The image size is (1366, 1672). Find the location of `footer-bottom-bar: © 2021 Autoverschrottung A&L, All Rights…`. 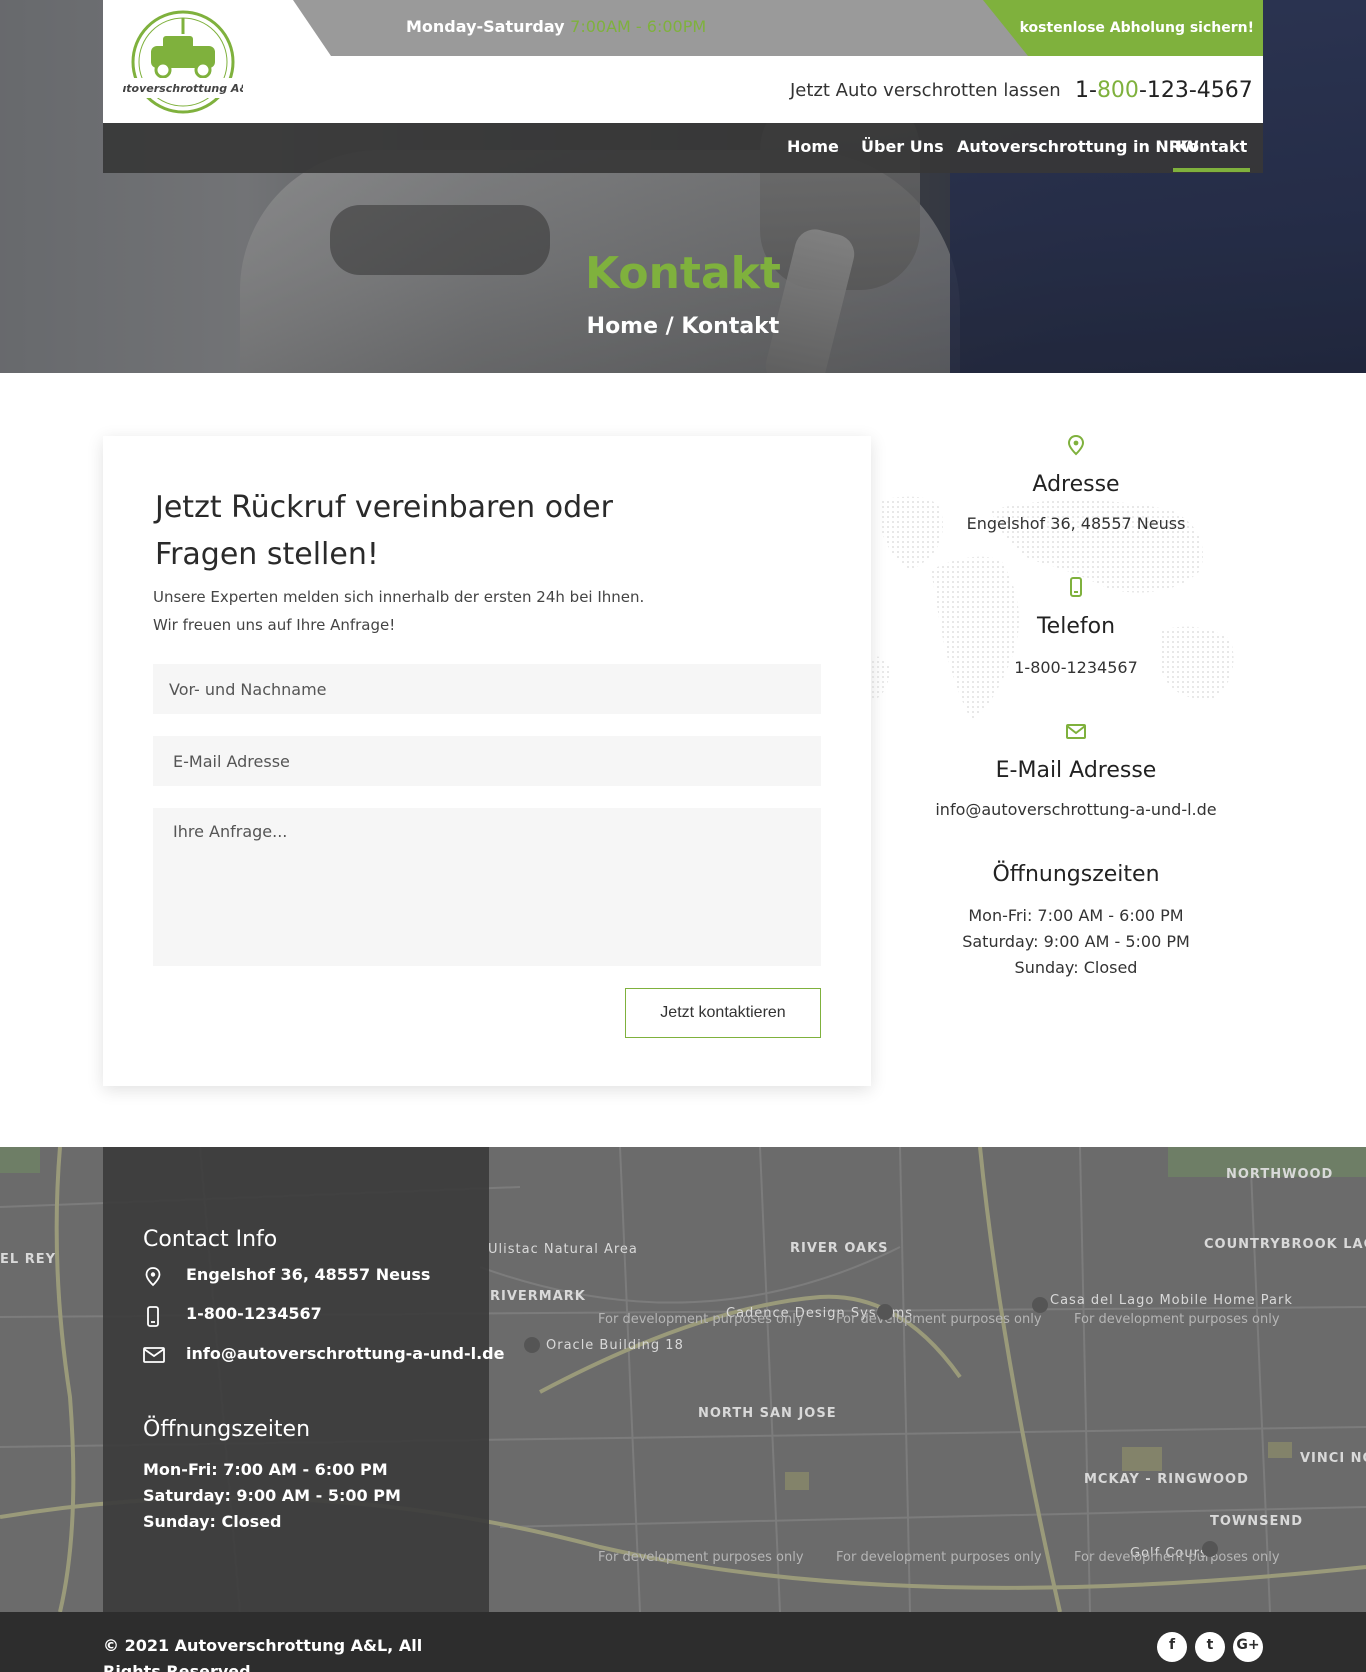

footer-bottom-bar: © 2021 Autoverschrottung A&L, All Rights… is located at coordinates (683, 1642).